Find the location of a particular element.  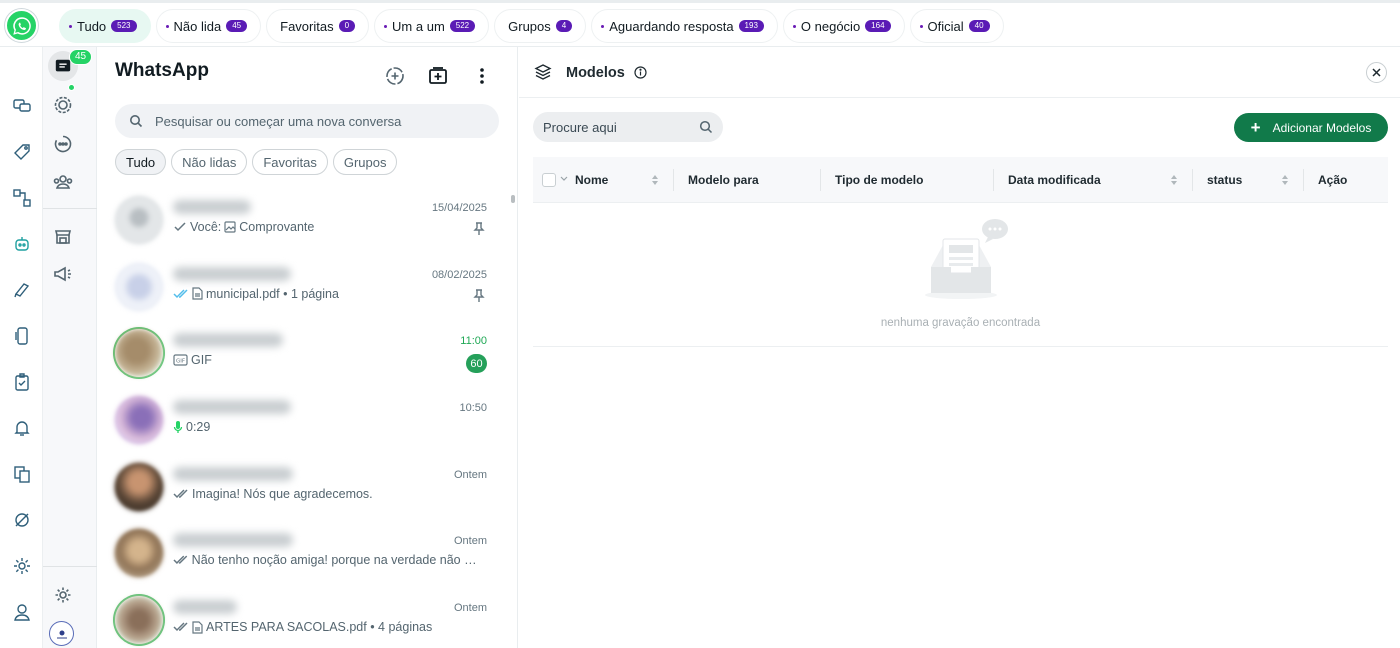

filter-o-negocio: O negócio 164 is located at coordinates (843, 26).